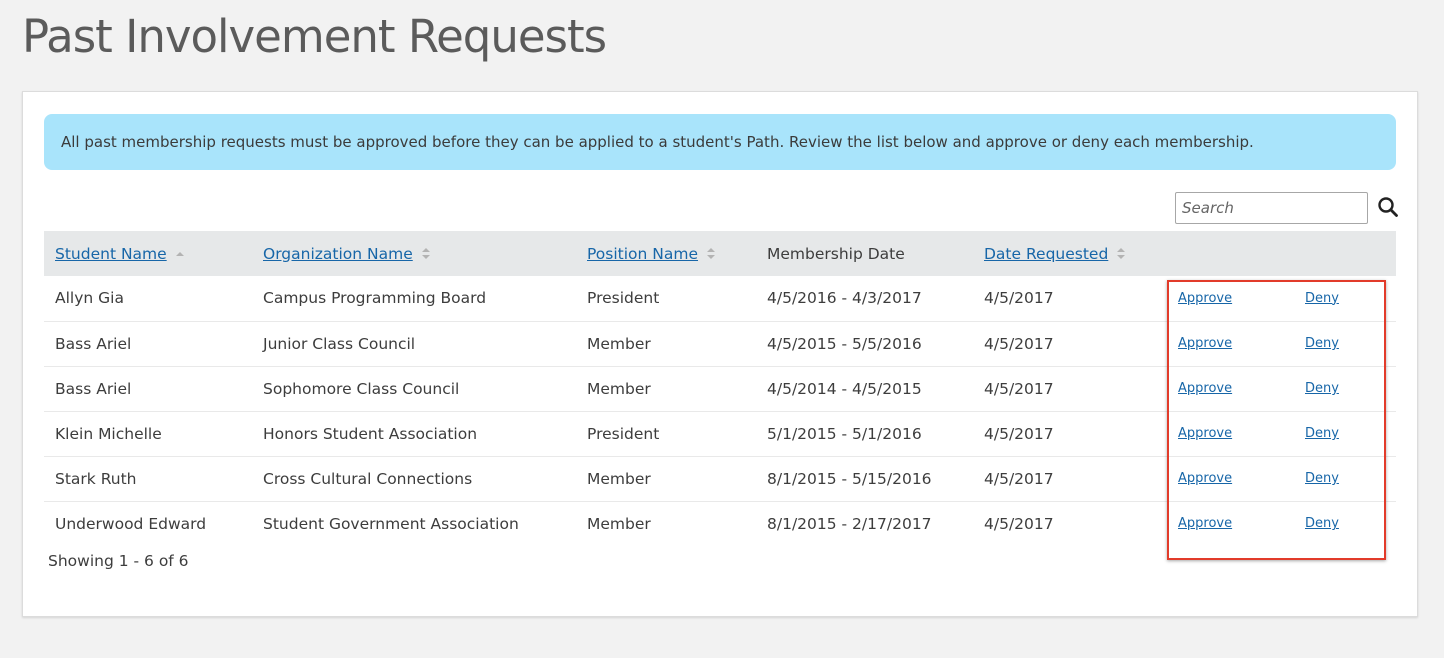 The width and height of the screenshot is (1444, 658). I want to click on organization-cell: Sophomore Class Council, so click(361, 388).